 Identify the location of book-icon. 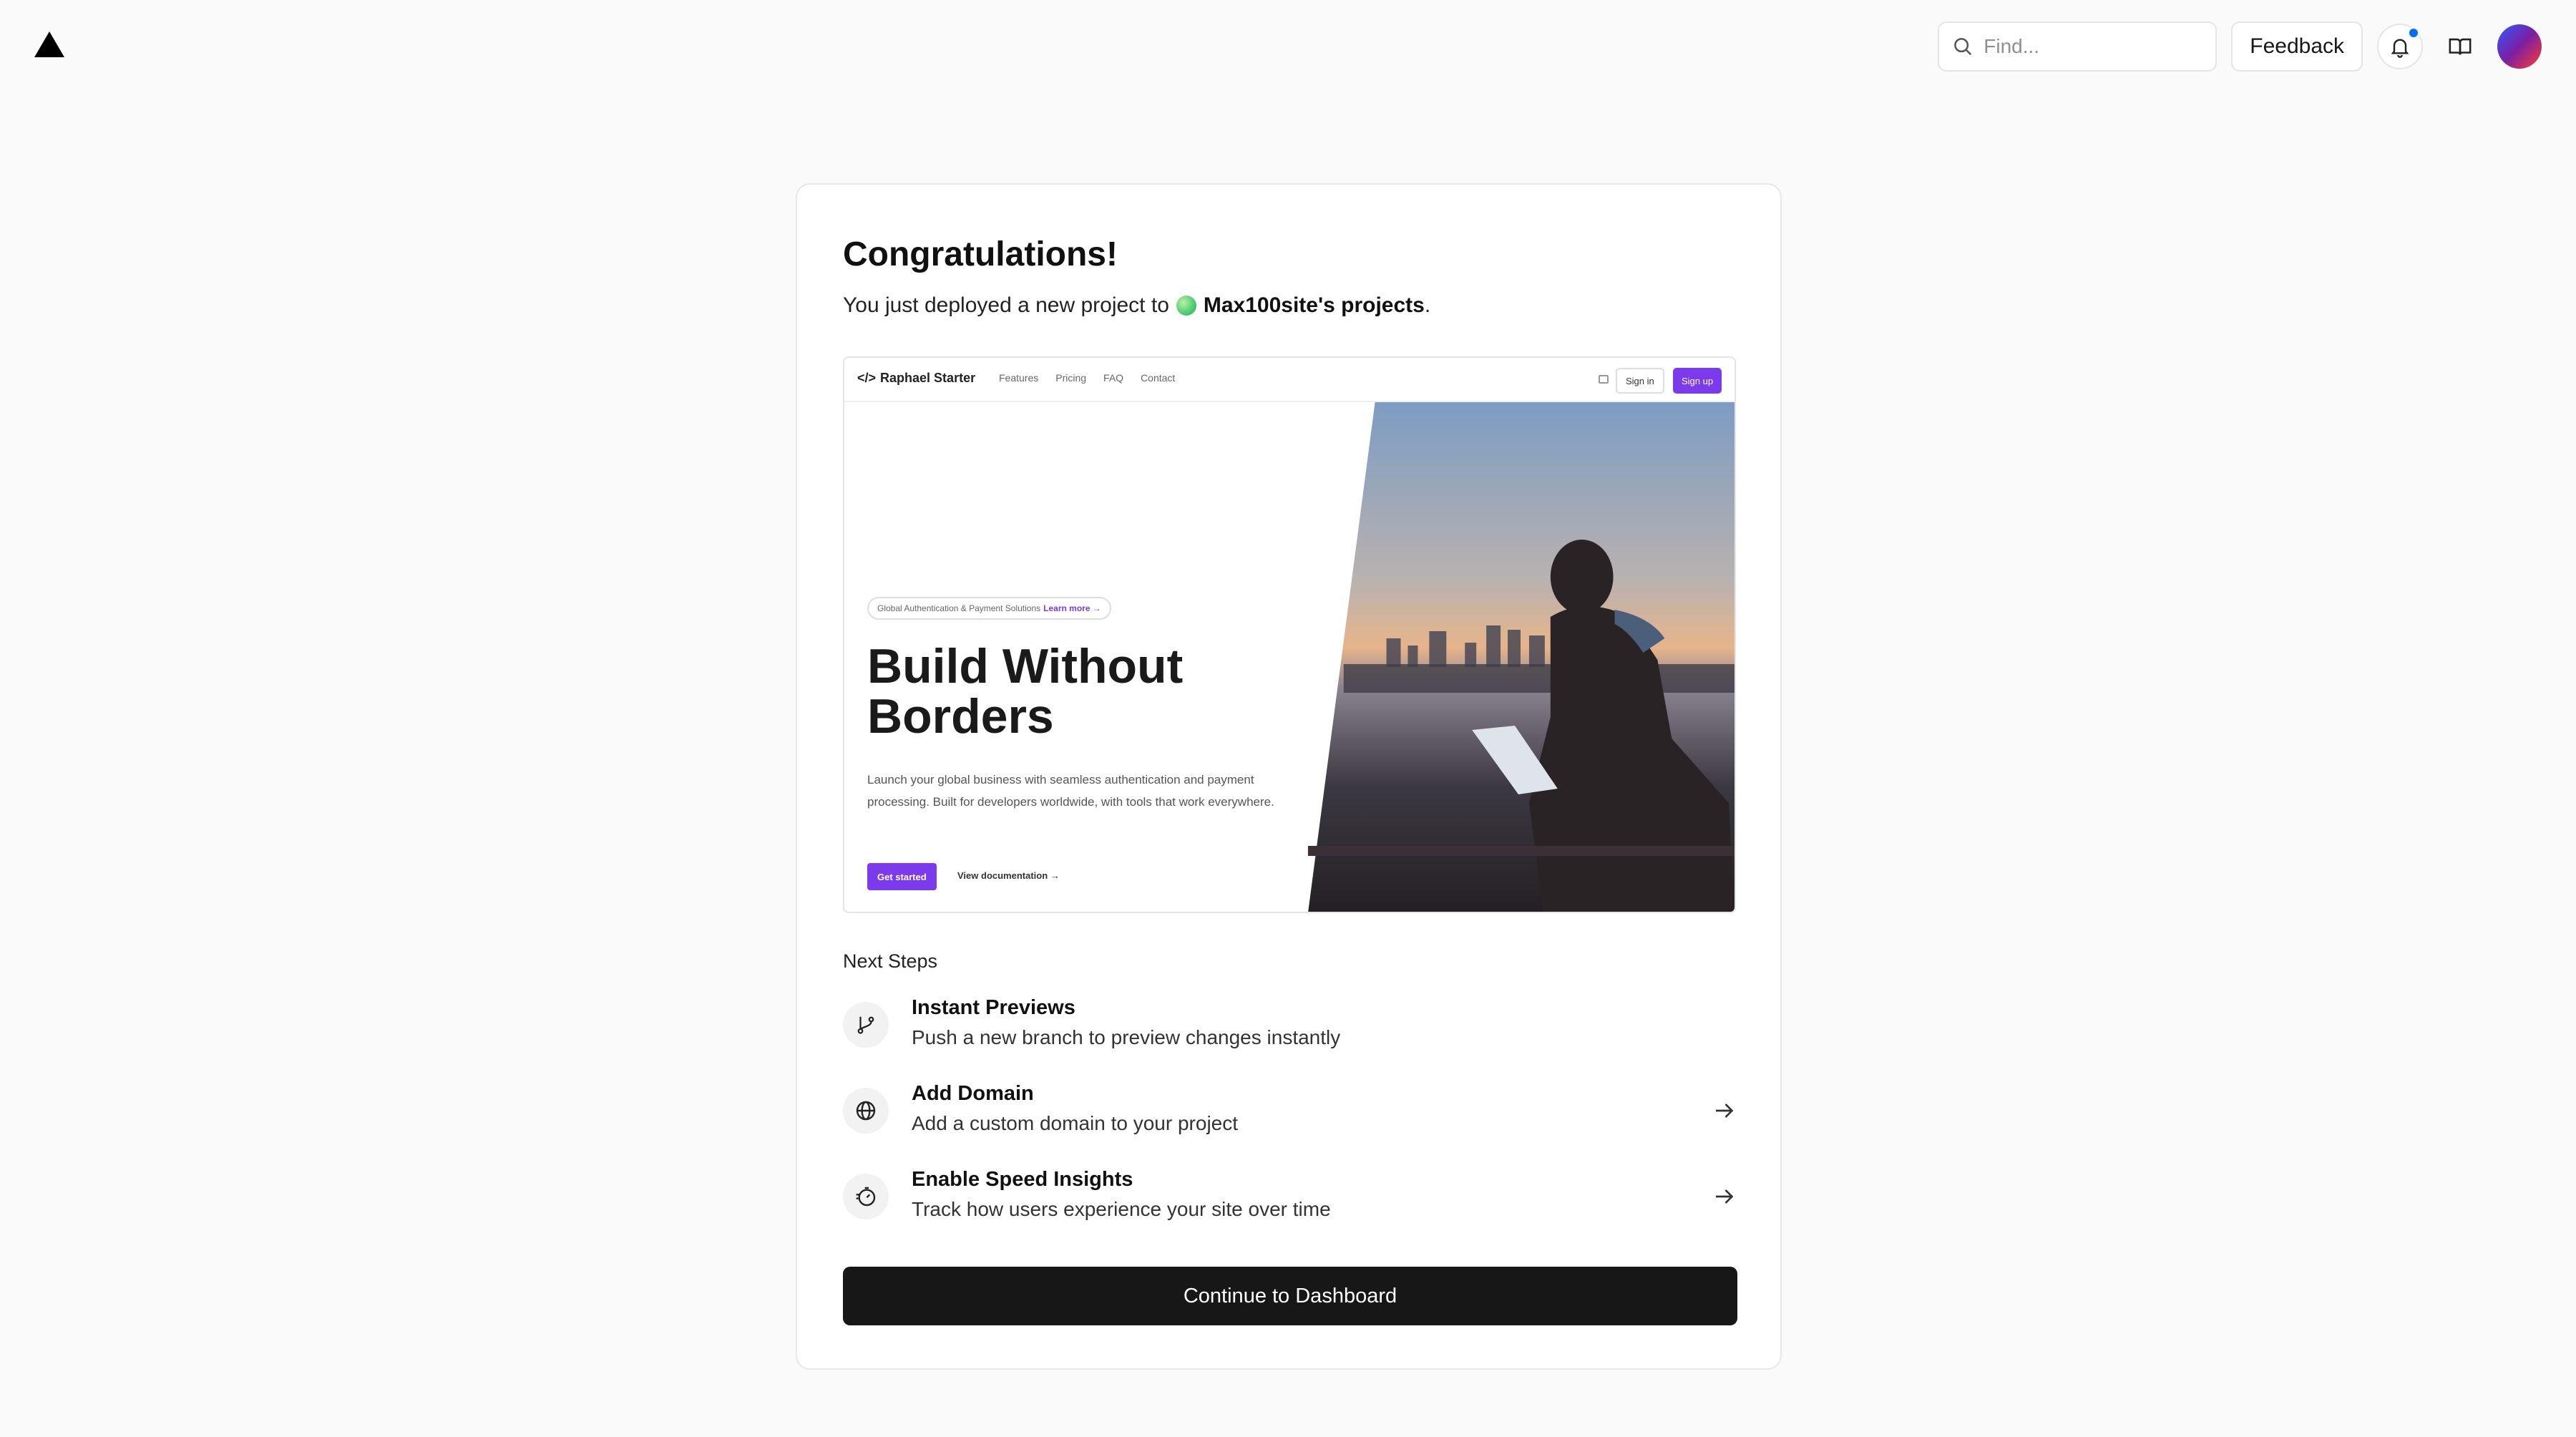
(2460, 47).